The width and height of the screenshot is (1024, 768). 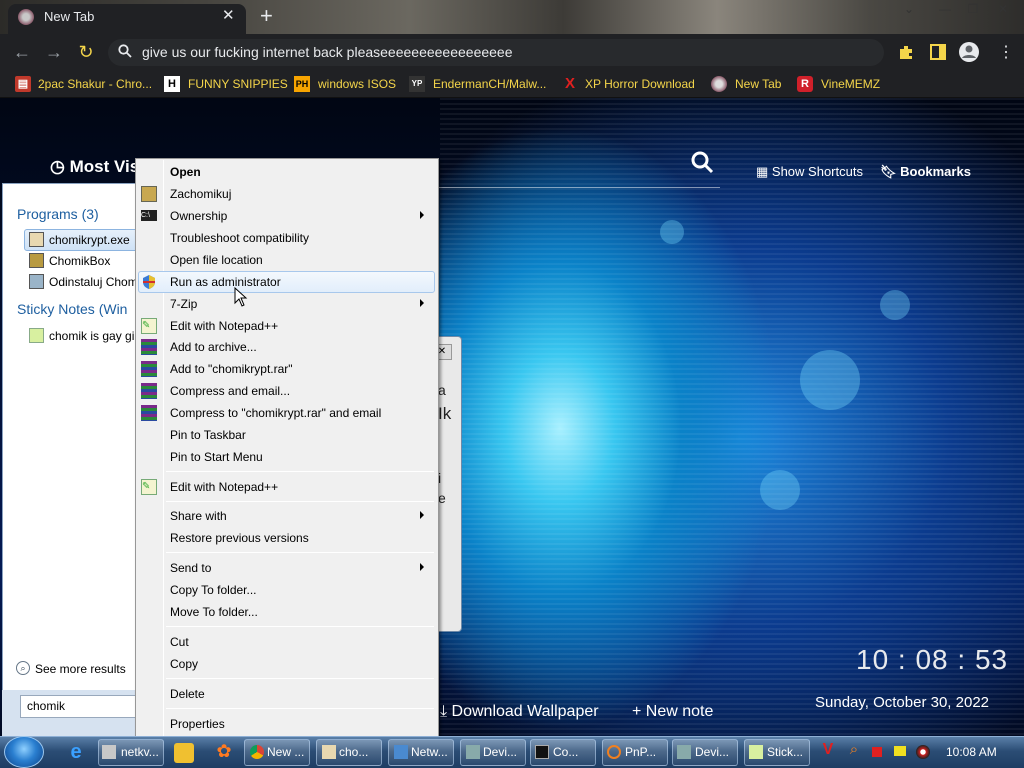 What do you see at coordinates (22, 52) in the screenshot?
I see `back-arrow-icon: ←` at bounding box center [22, 52].